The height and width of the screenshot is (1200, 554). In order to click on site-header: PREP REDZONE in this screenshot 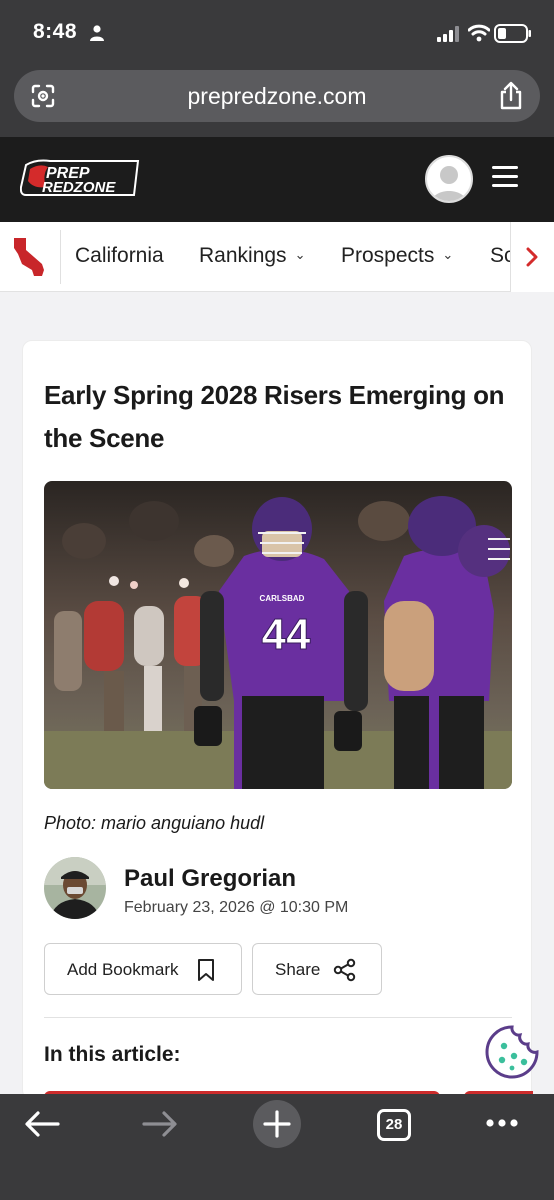, I will do `click(277, 179)`.